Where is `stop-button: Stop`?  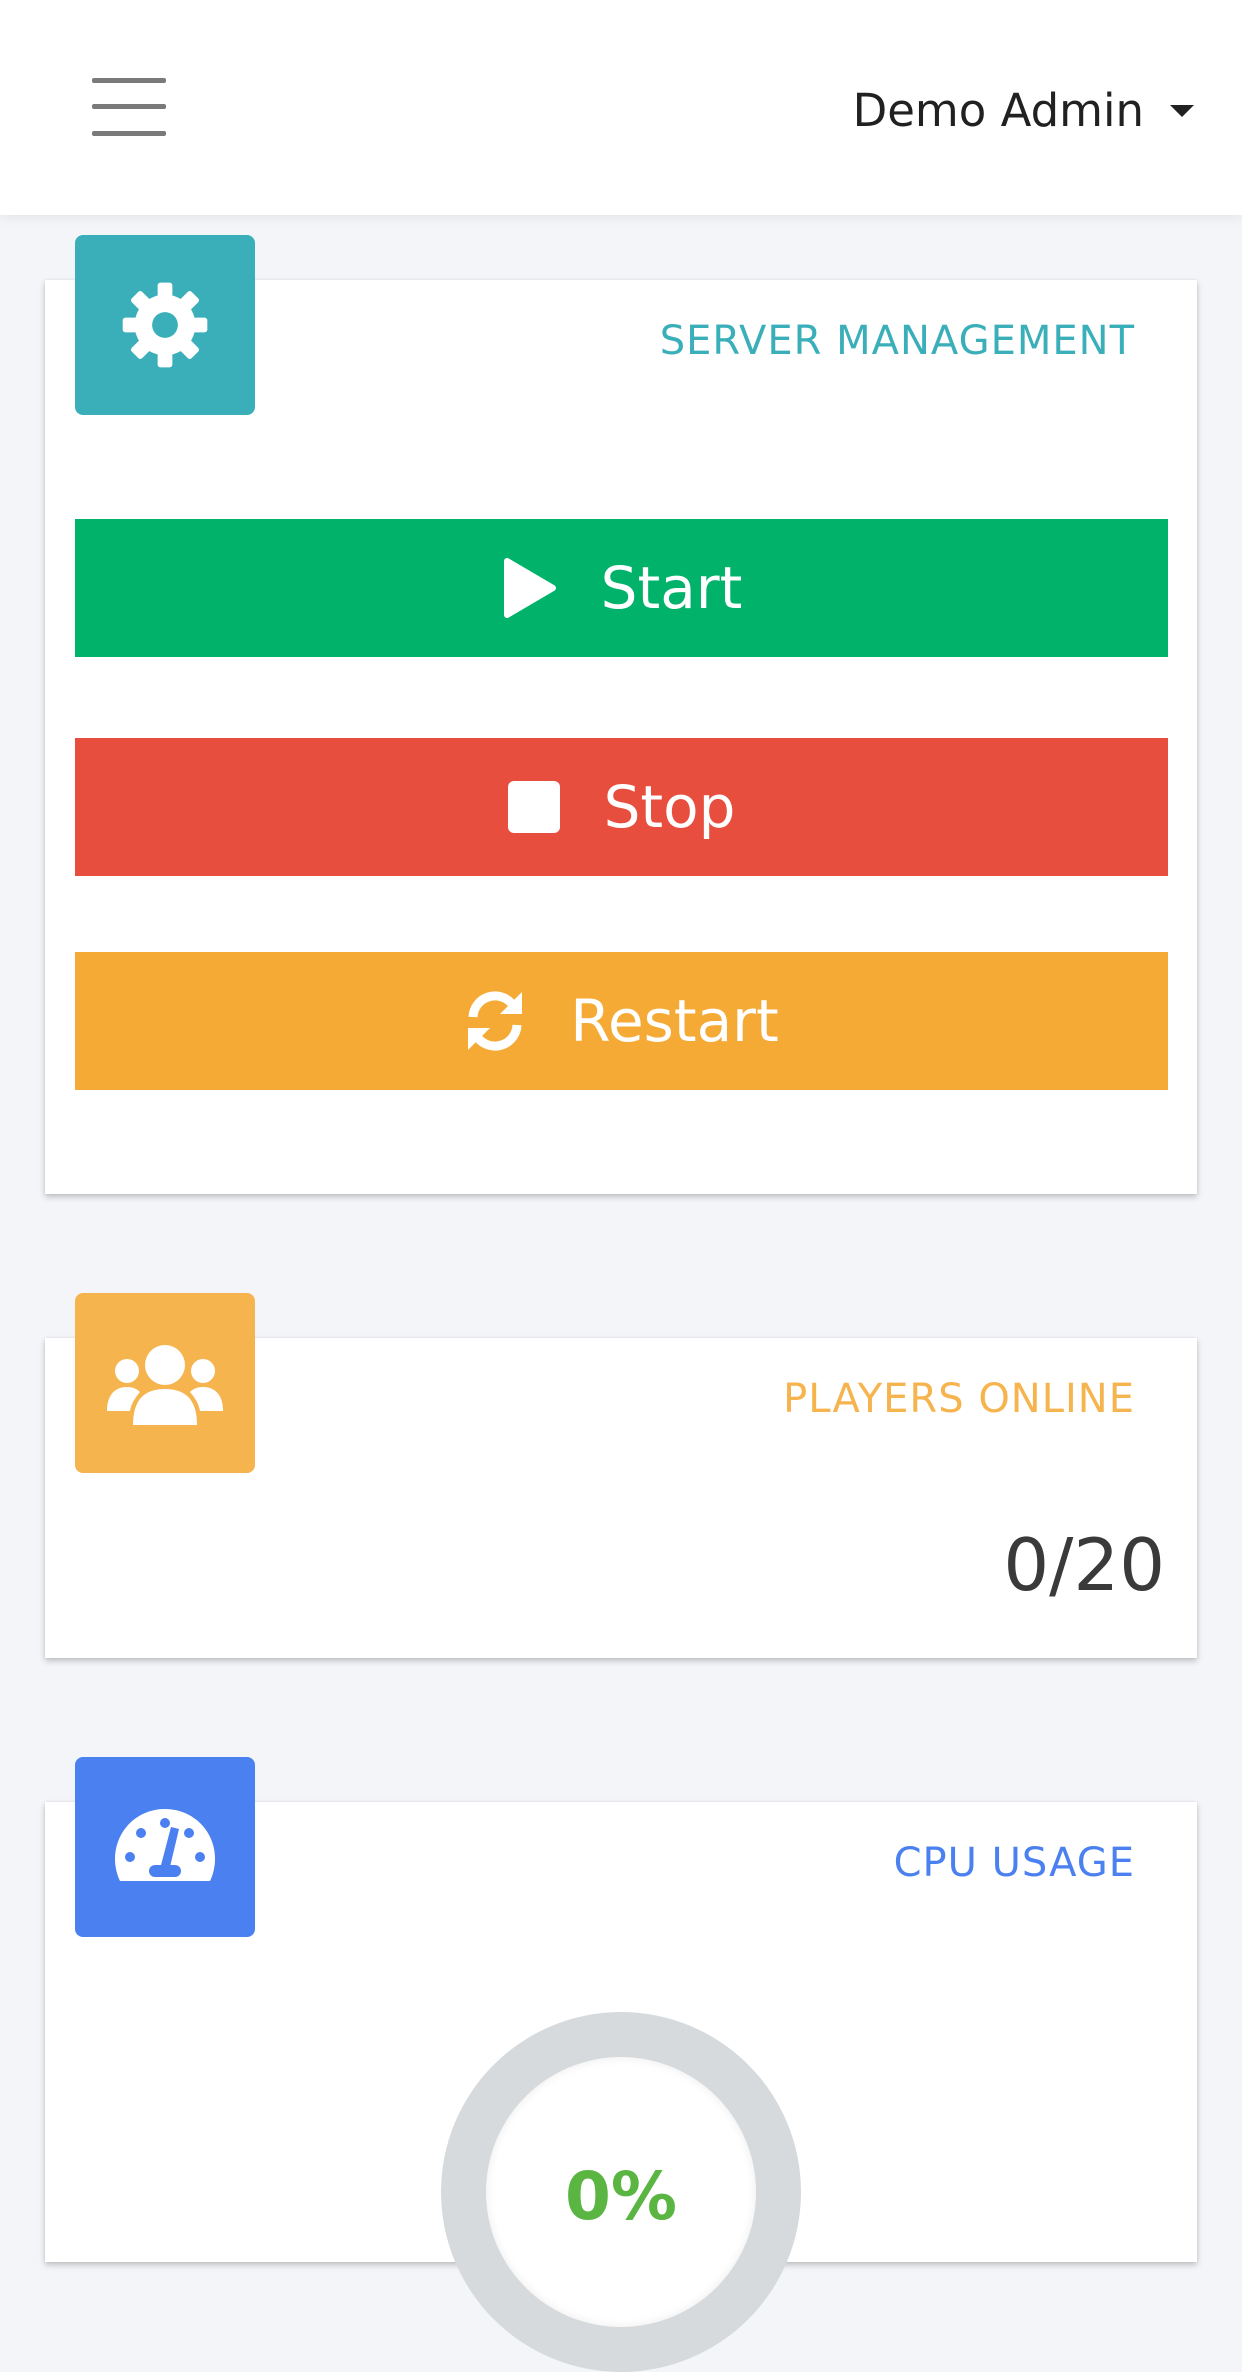 stop-button: Stop is located at coordinates (621, 807).